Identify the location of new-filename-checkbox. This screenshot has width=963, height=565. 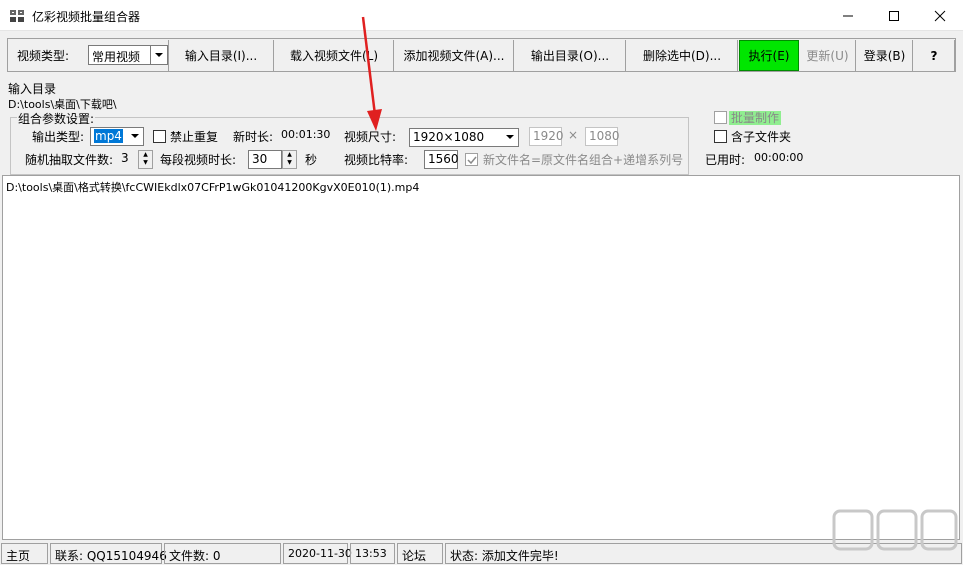
(471, 159).